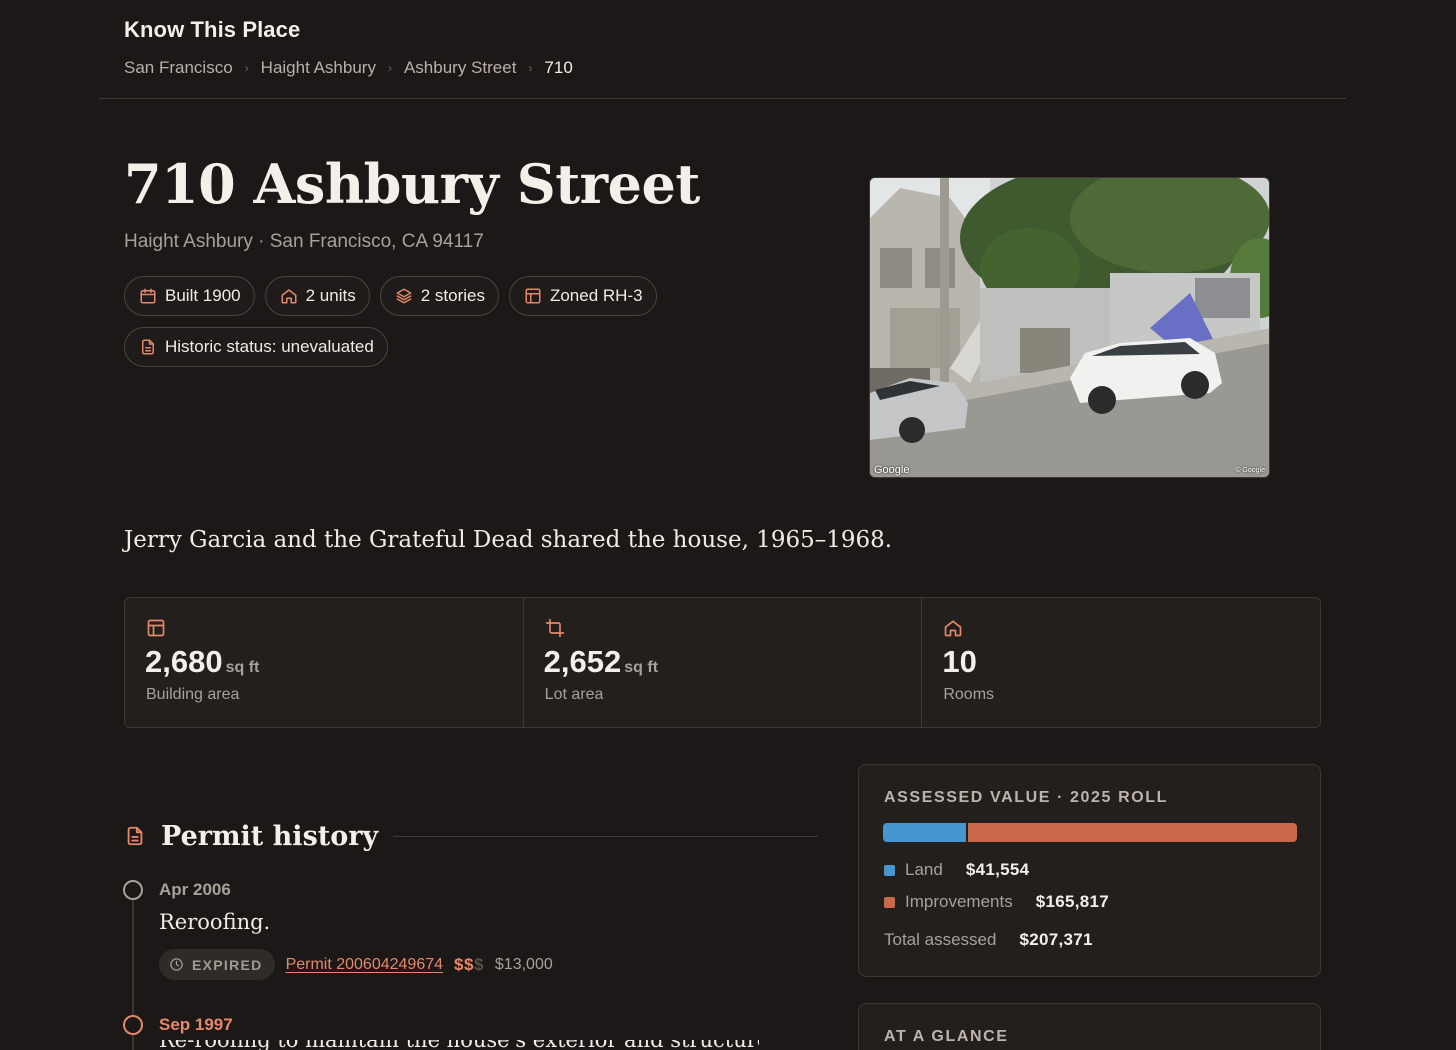  I want to click on stat-rooms: 10 Rooms, so click(1121, 662).